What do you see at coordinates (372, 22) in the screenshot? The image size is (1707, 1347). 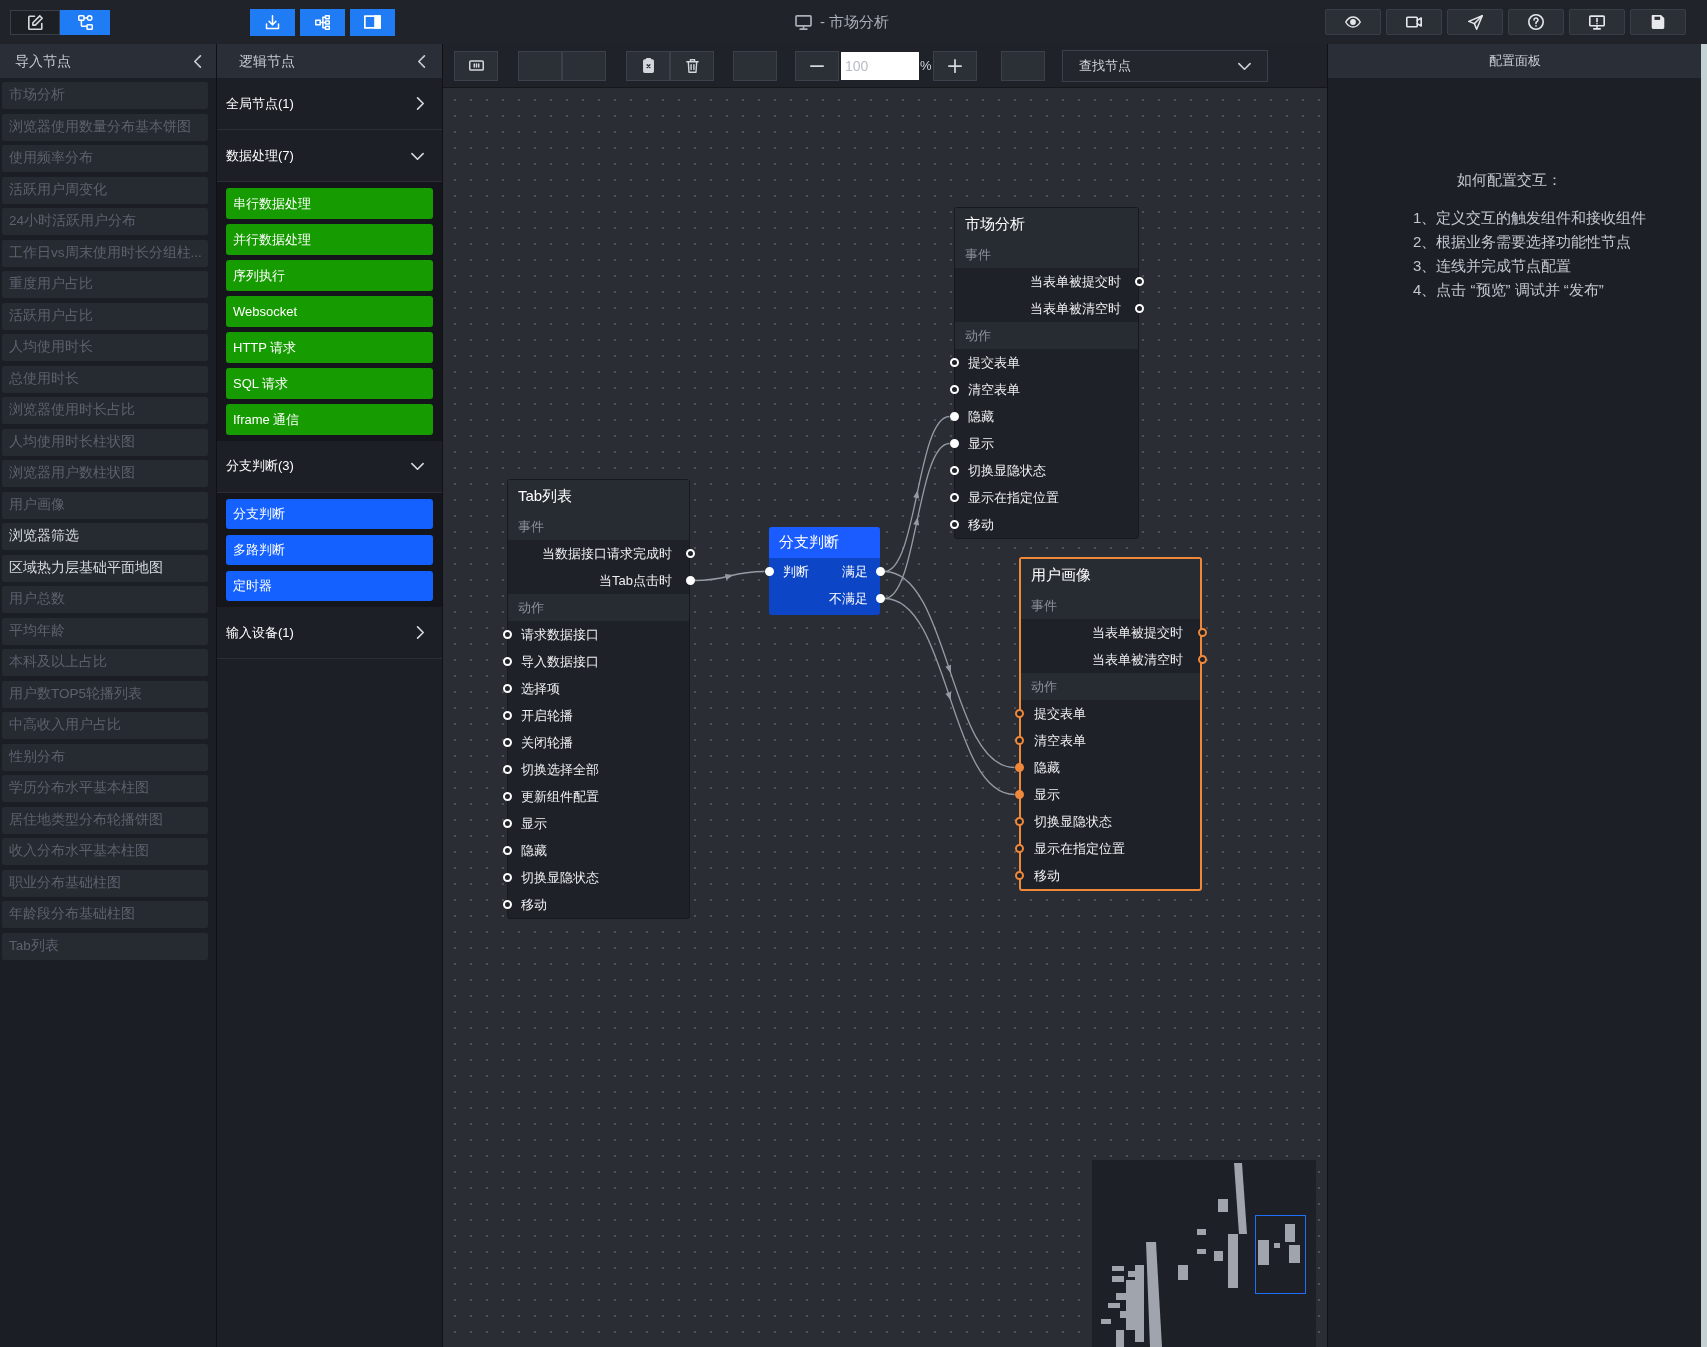 I see `panel-toggle-button` at bounding box center [372, 22].